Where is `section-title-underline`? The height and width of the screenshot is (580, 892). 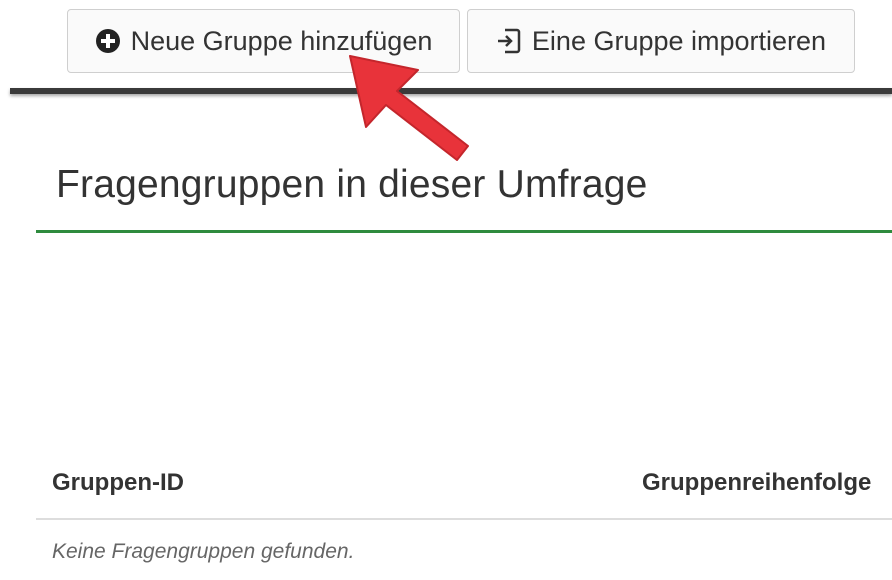
section-title-underline is located at coordinates (464, 231).